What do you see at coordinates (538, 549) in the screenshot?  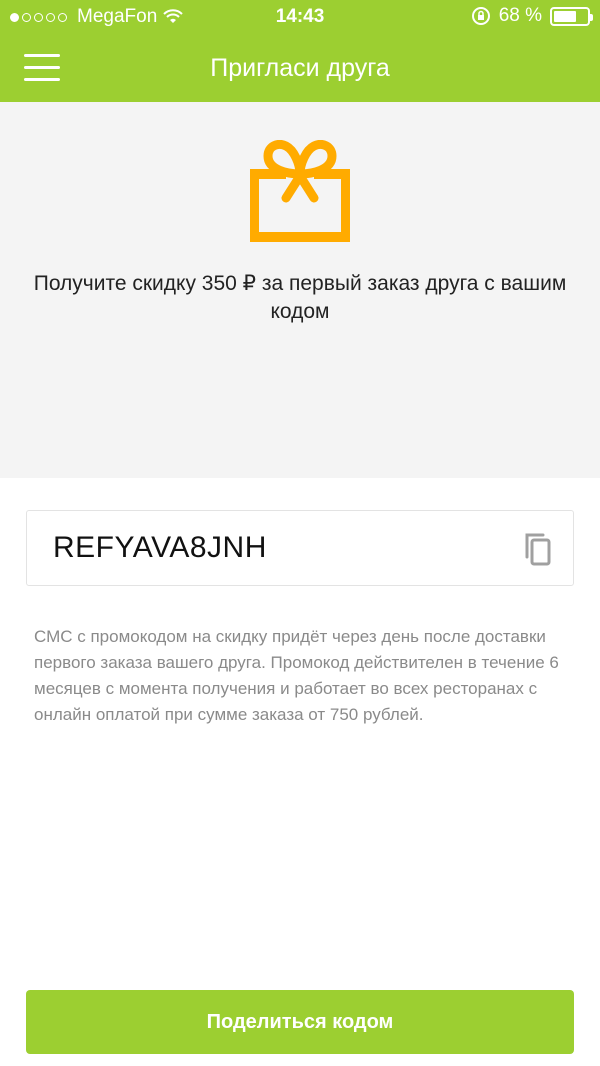 I see `copy-icon` at bounding box center [538, 549].